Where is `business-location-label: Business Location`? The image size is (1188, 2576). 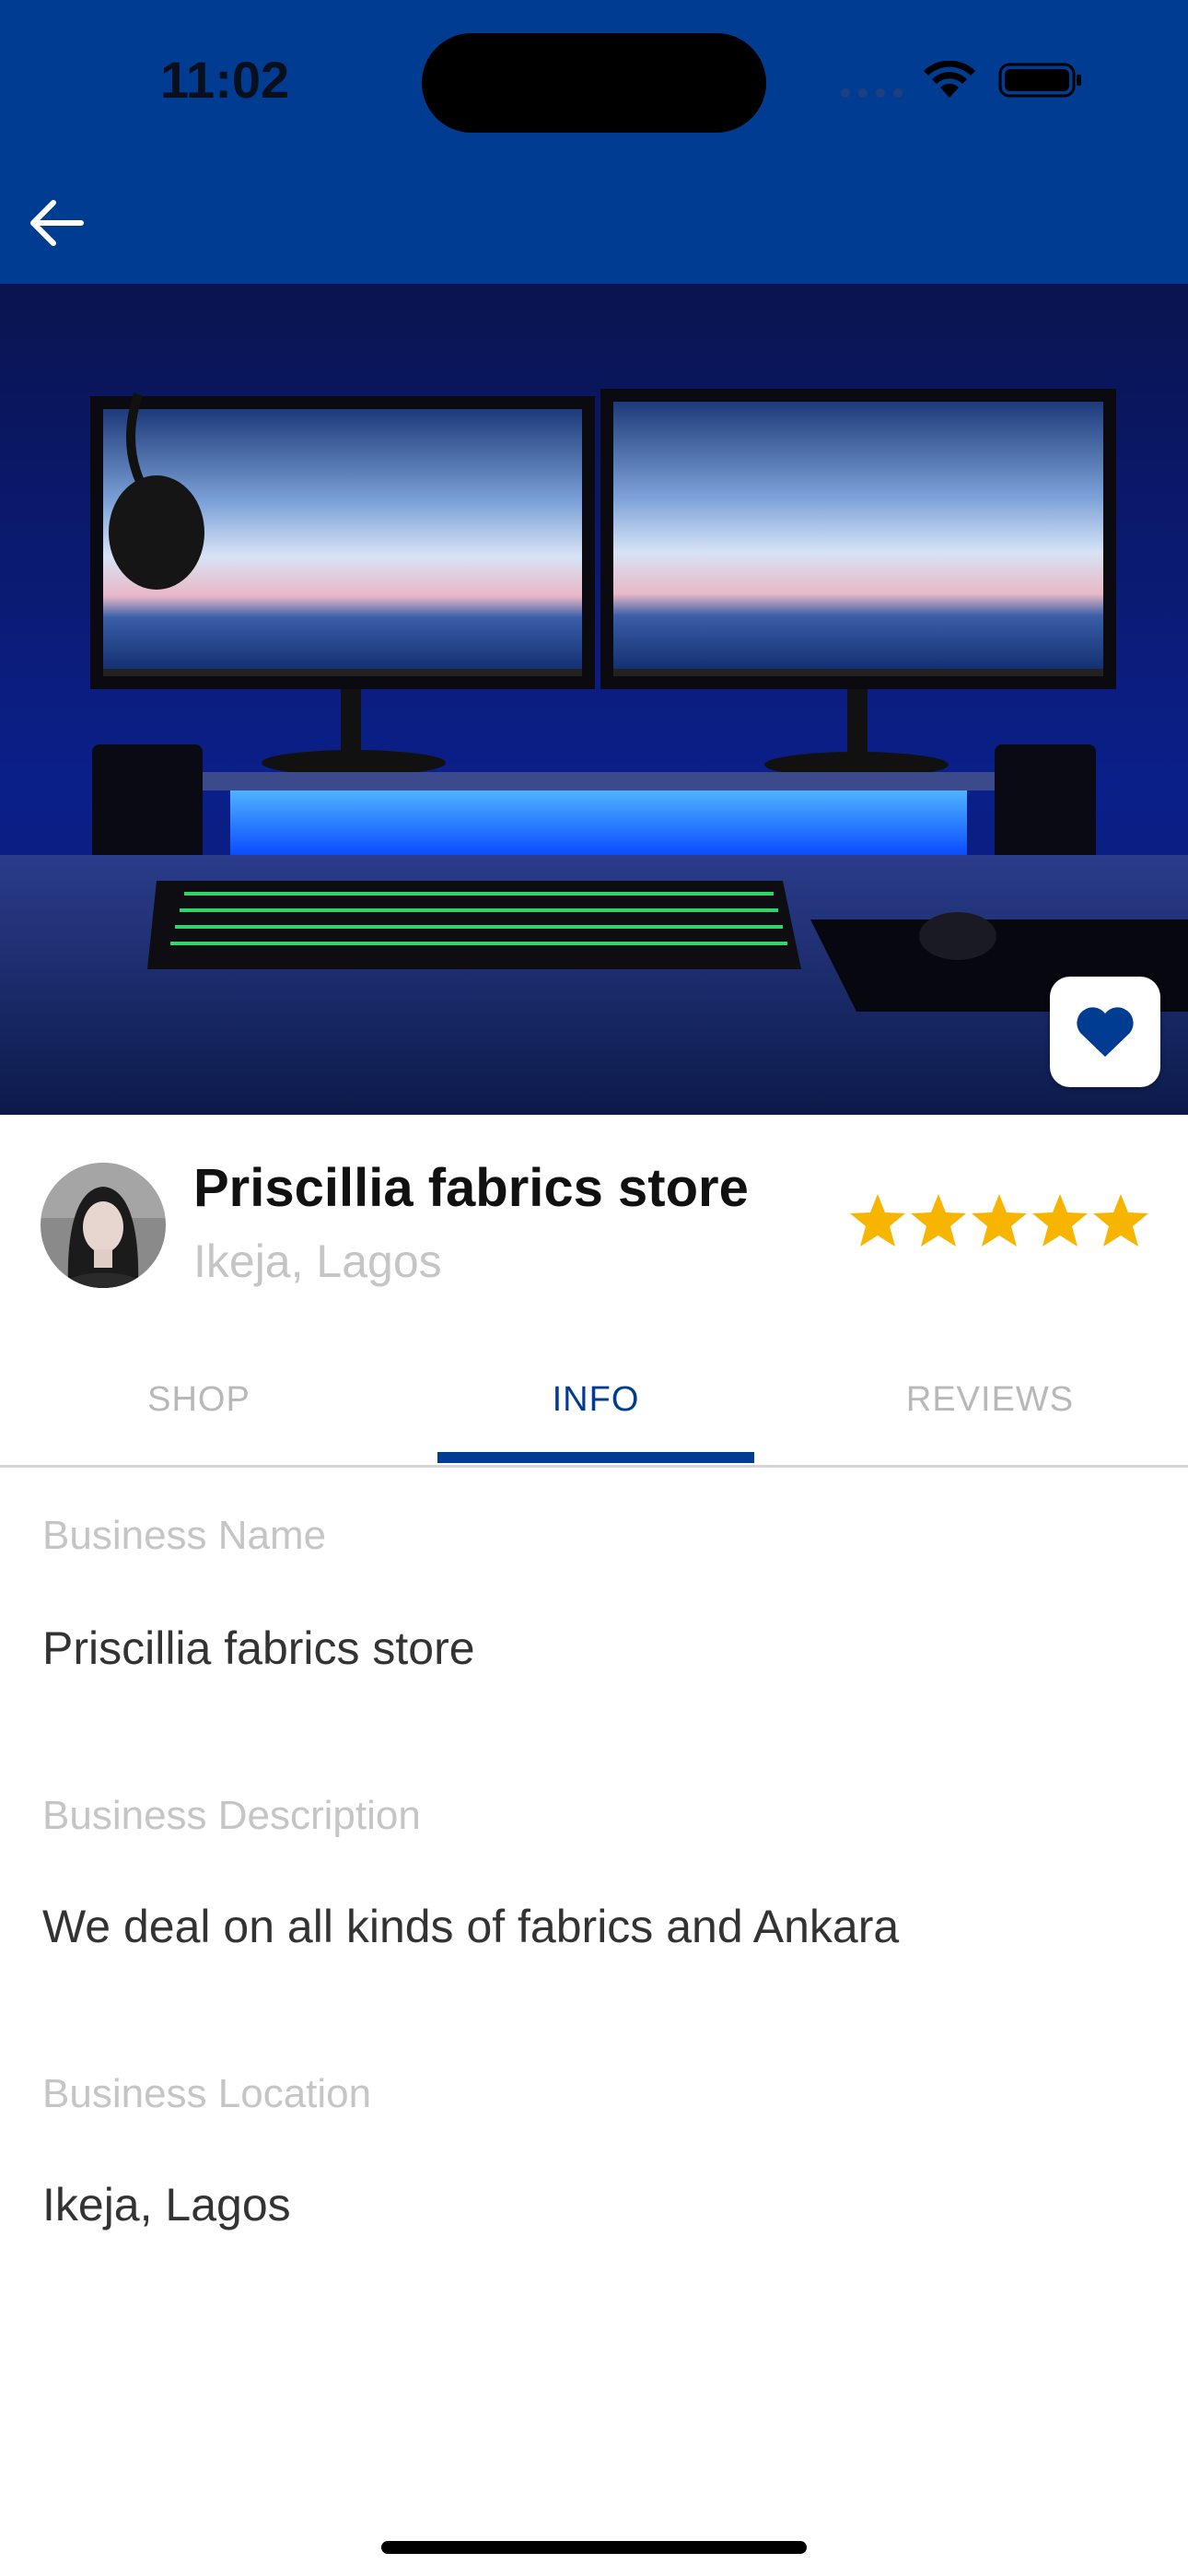
business-location-label: Business Location is located at coordinates (207, 2093).